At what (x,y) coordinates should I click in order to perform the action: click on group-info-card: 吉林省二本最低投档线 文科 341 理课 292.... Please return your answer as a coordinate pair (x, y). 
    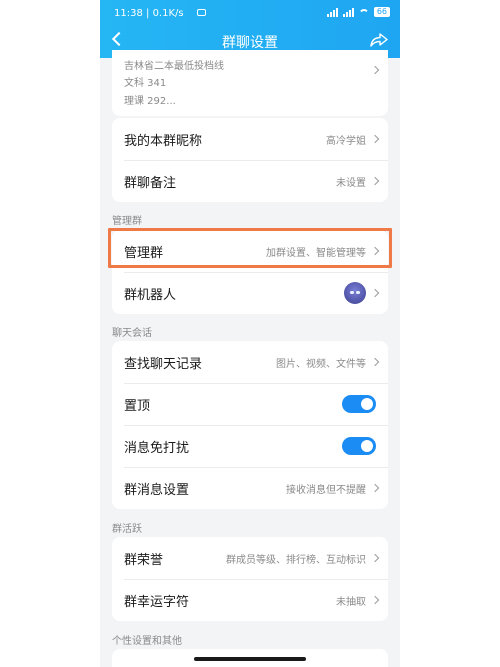
    Looking at the image, I should click on (250, 83).